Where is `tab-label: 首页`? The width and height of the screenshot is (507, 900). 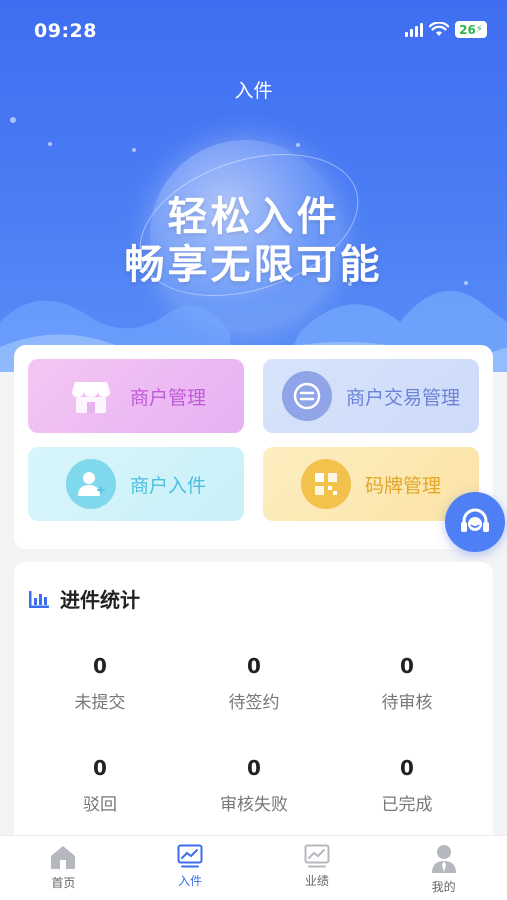 tab-label: 首页 is located at coordinates (63, 883).